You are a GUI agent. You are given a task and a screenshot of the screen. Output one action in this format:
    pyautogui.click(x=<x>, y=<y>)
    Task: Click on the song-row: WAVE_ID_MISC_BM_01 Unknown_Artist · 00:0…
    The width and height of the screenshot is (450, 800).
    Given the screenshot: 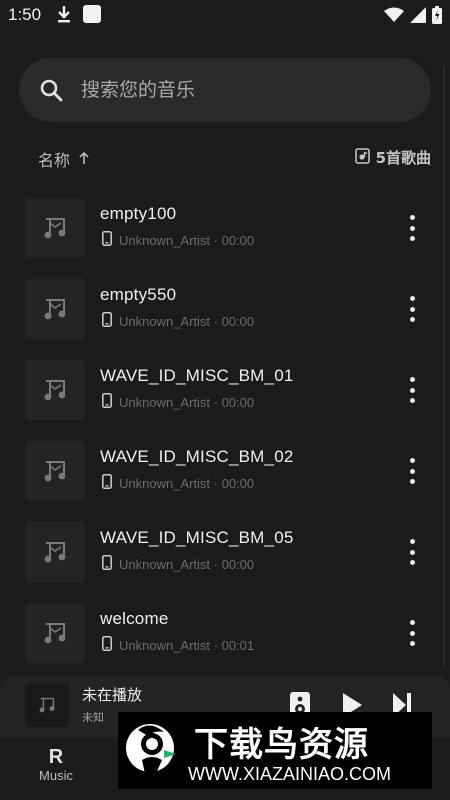 What is the action you would take?
    pyautogui.click(x=225, y=390)
    